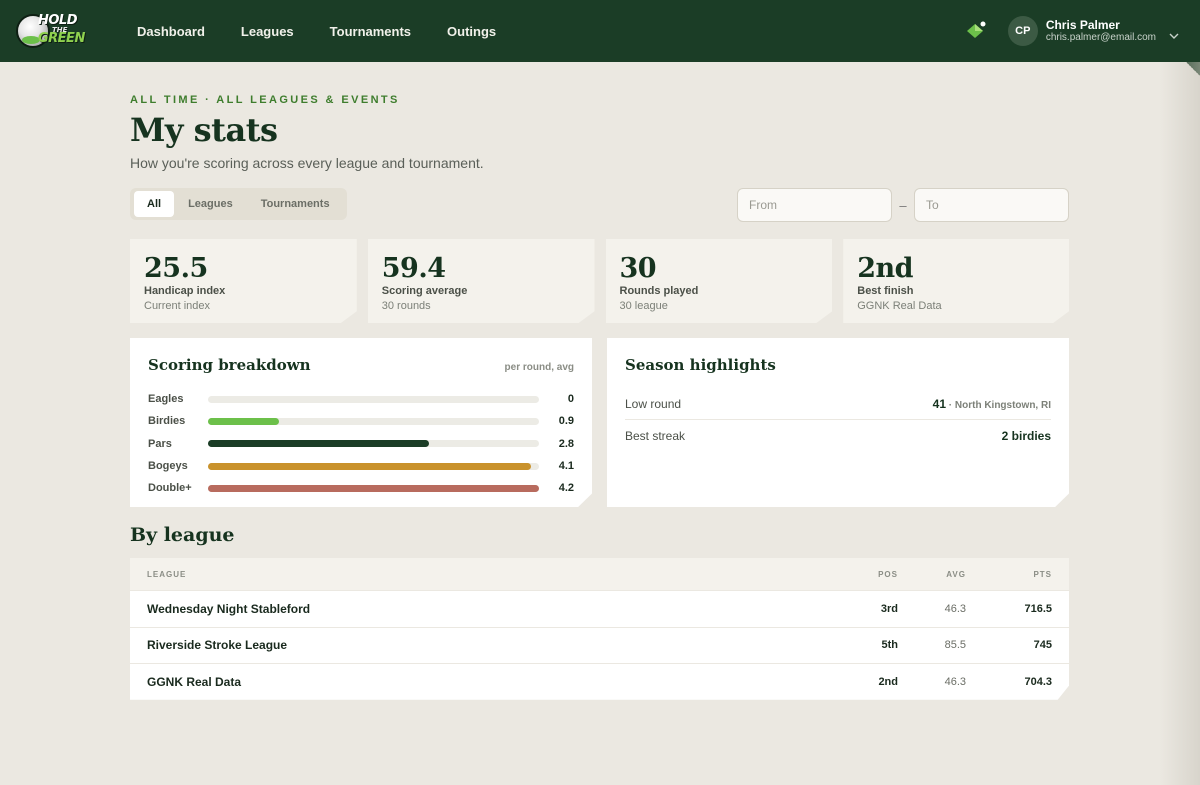  I want to click on highlight-label: Best streak, so click(655, 436).